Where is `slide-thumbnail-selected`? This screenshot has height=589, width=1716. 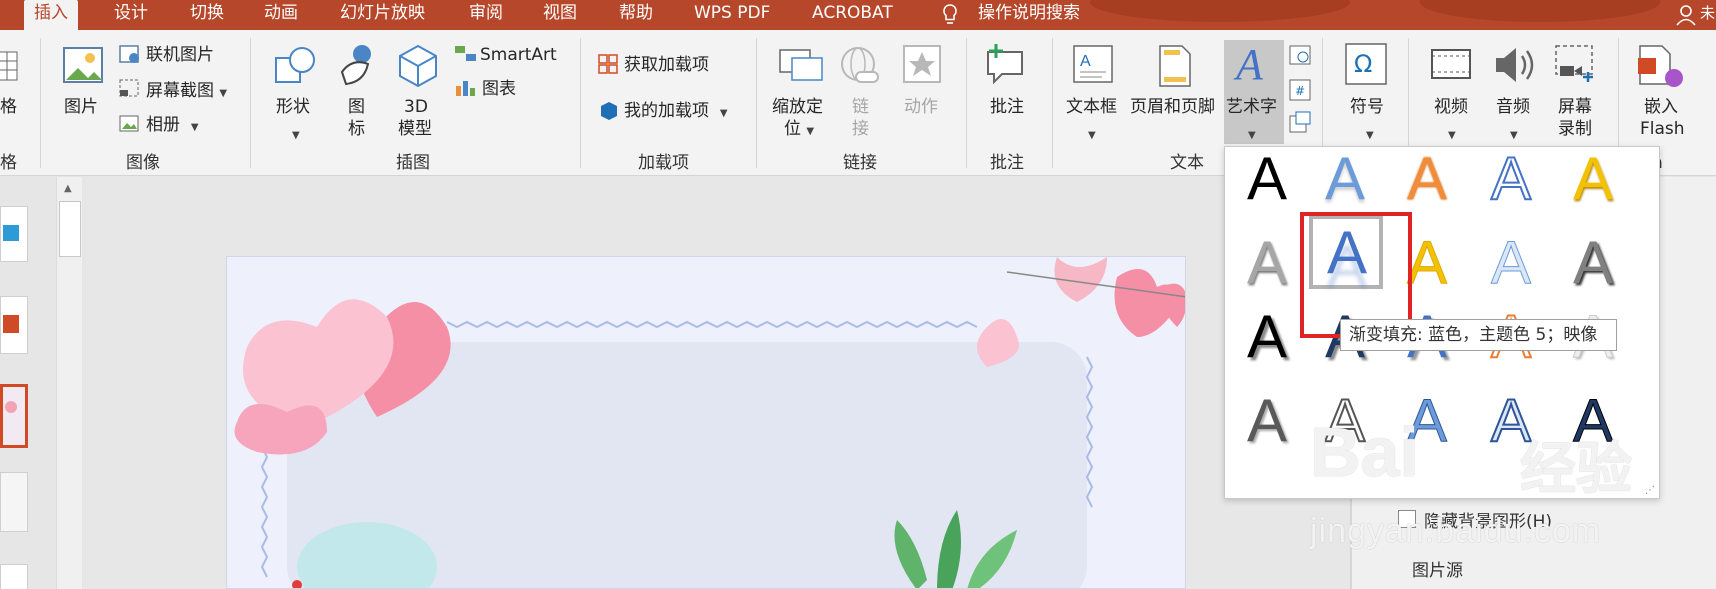 slide-thumbnail-selected is located at coordinates (14, 416).